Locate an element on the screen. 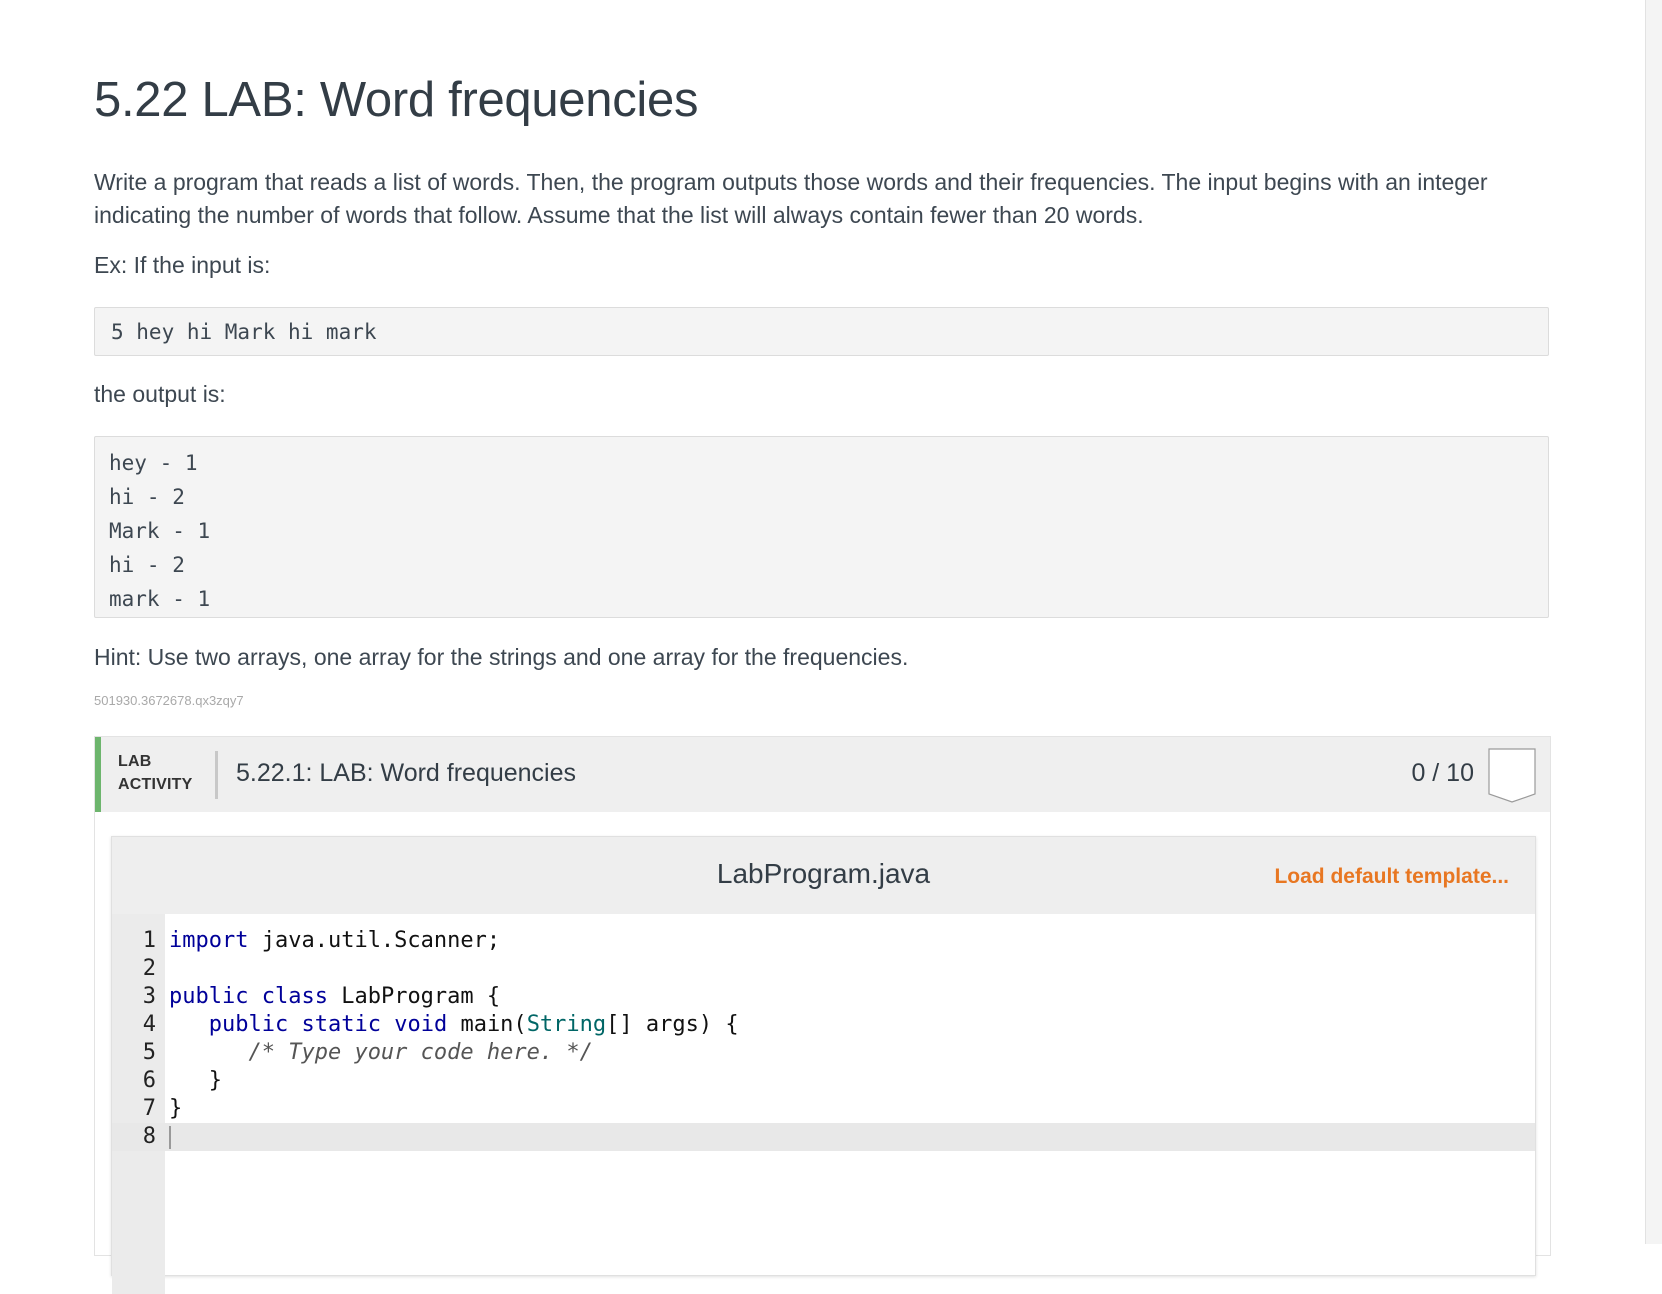 The image size is (1662, 1294). code-line: 8 is located at coordinates (823, 1137).